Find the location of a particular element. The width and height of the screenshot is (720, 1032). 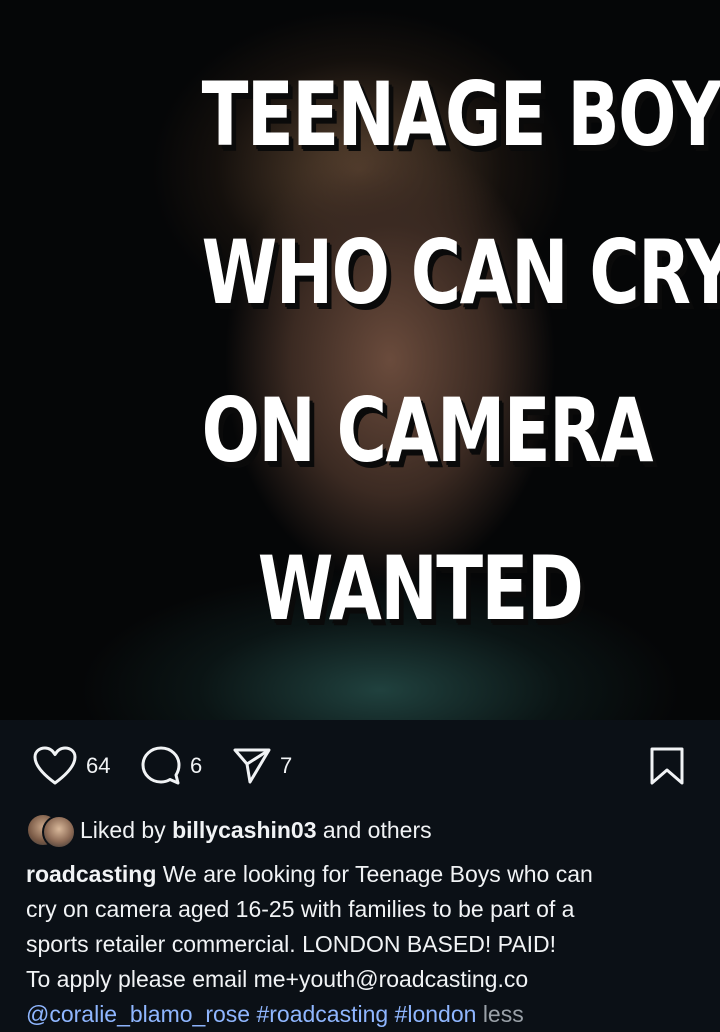

heart-icon is located at coordinates (55, 766).